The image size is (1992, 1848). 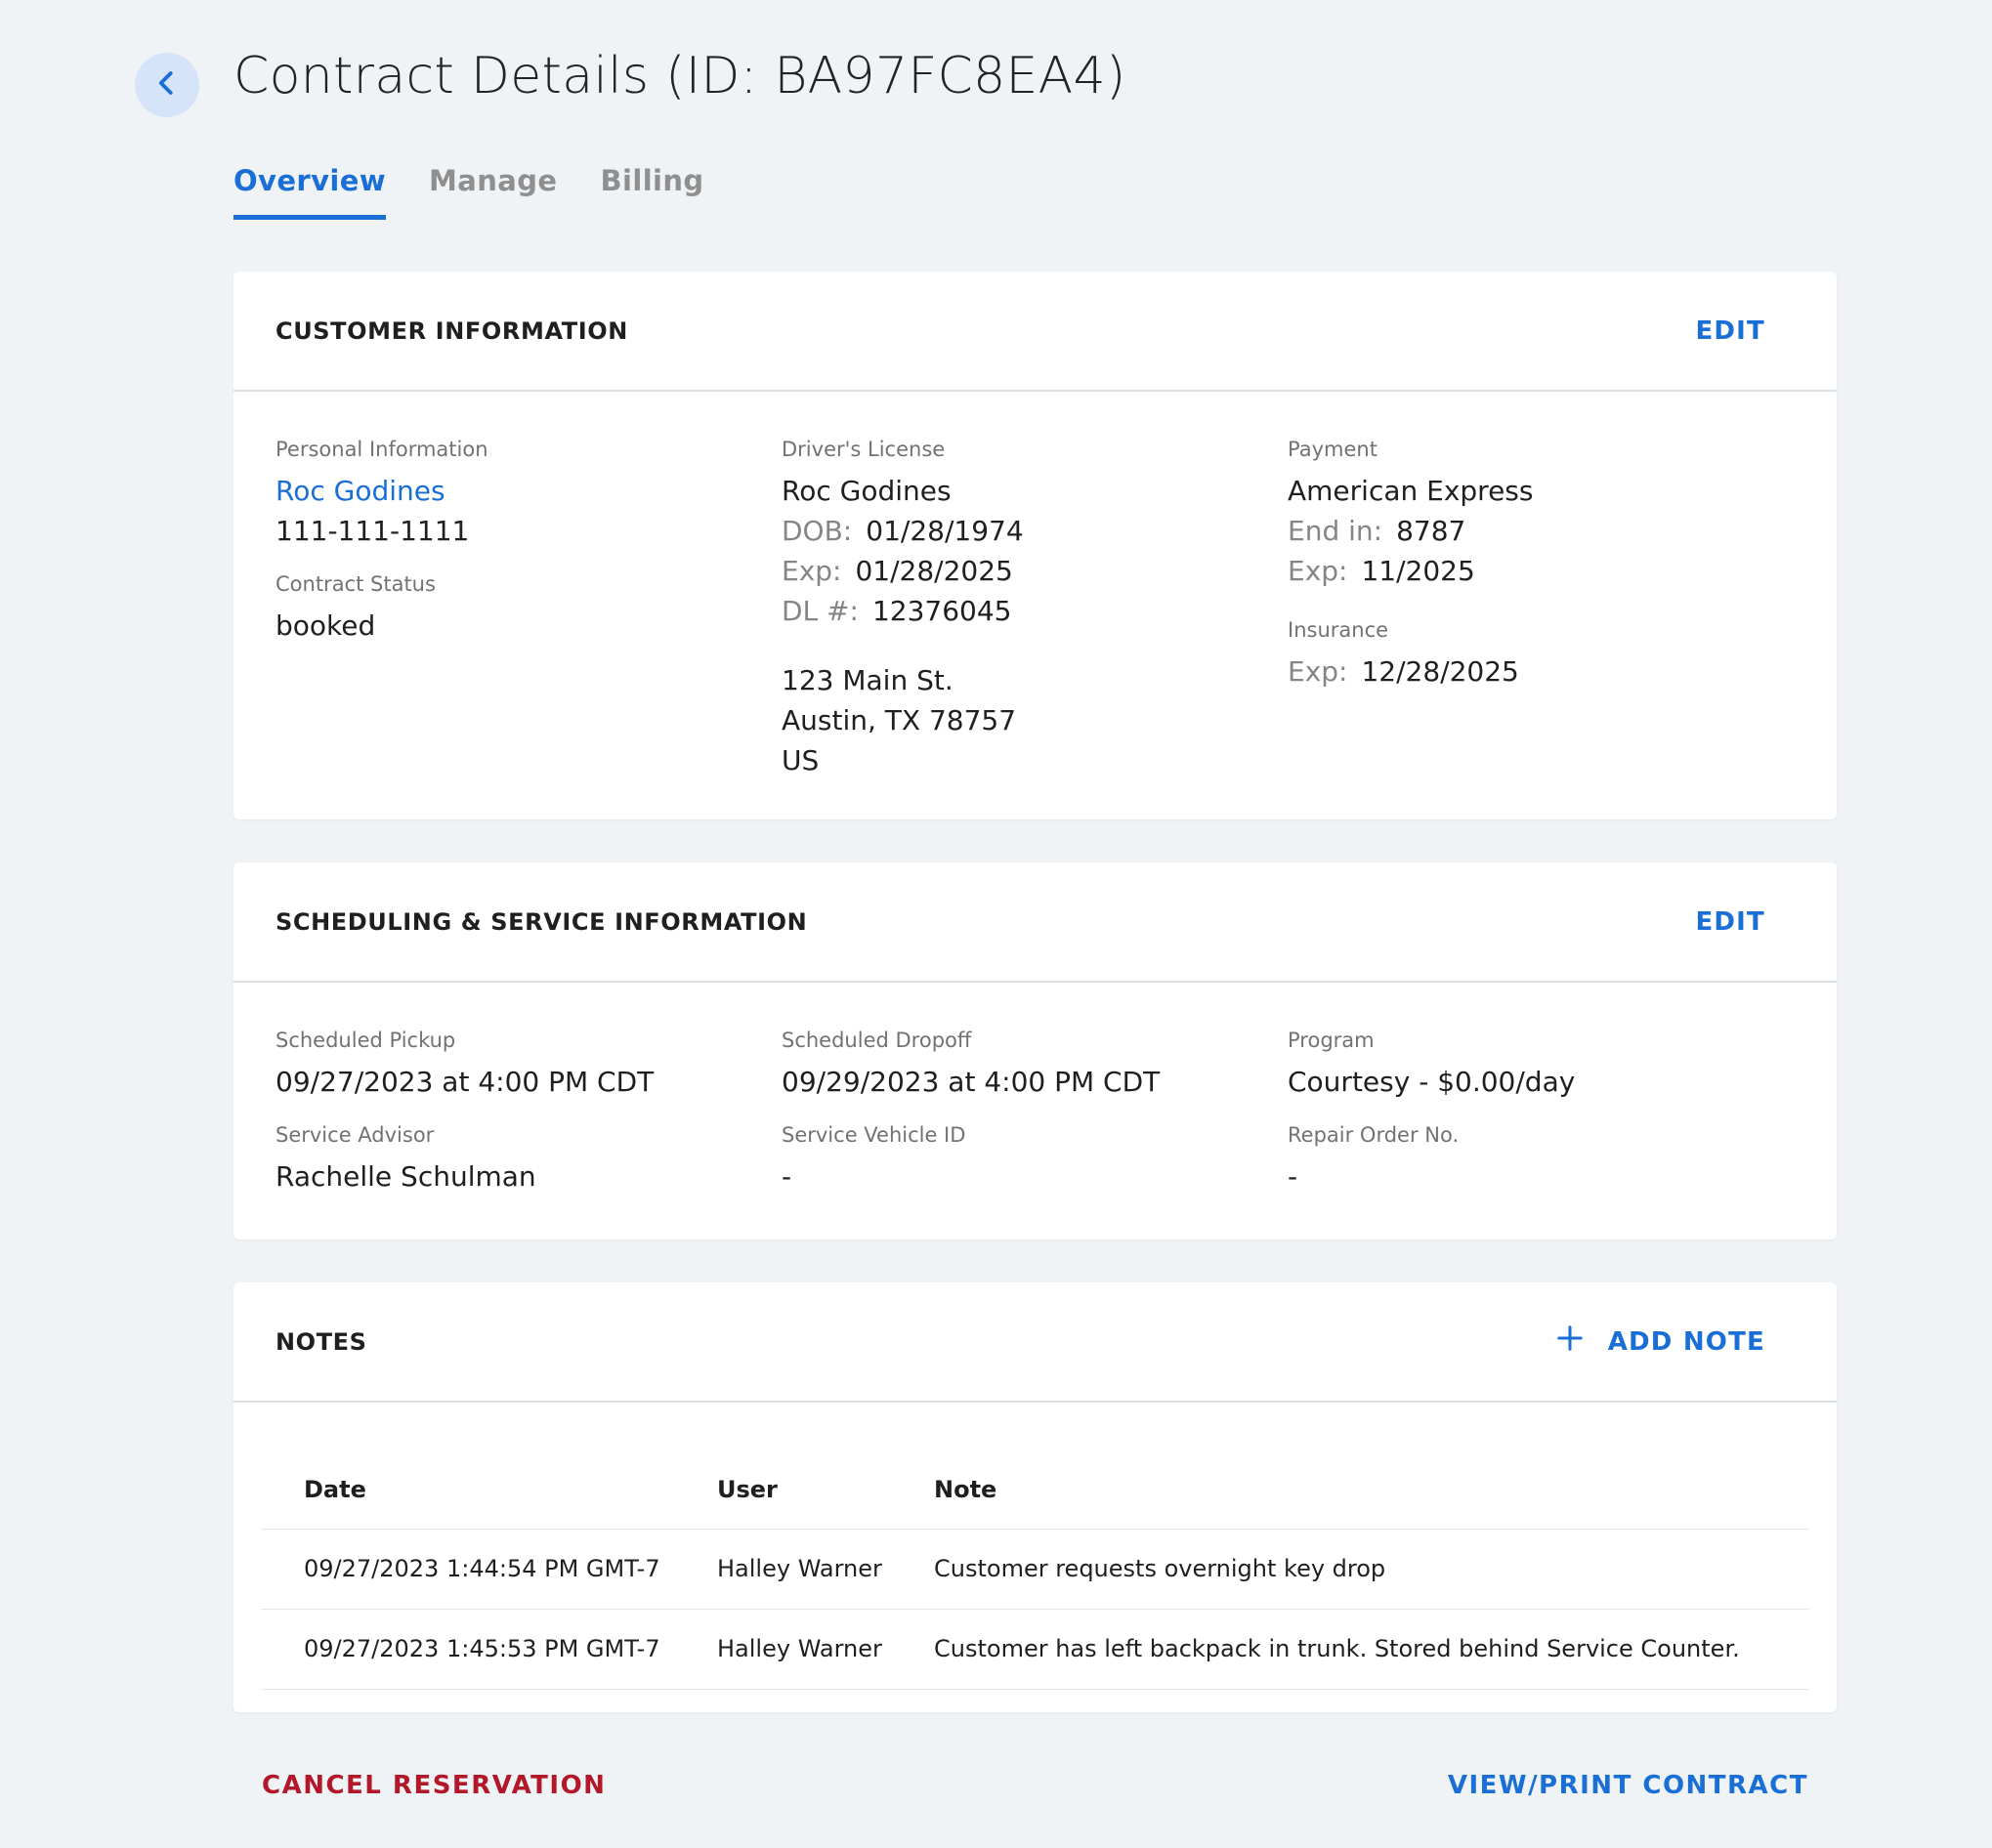 I want to click on add-note-button: ADD NOTE, so click(x=1660, y=1341).